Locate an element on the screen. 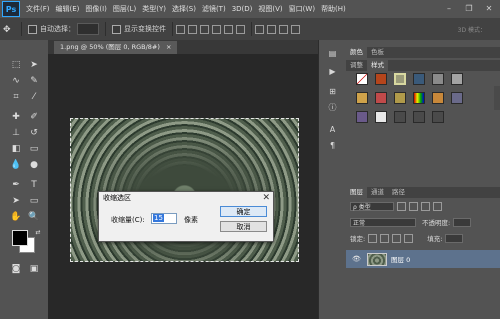  properties-panel-icon: ⊞ is located at coordinates (332, 91).